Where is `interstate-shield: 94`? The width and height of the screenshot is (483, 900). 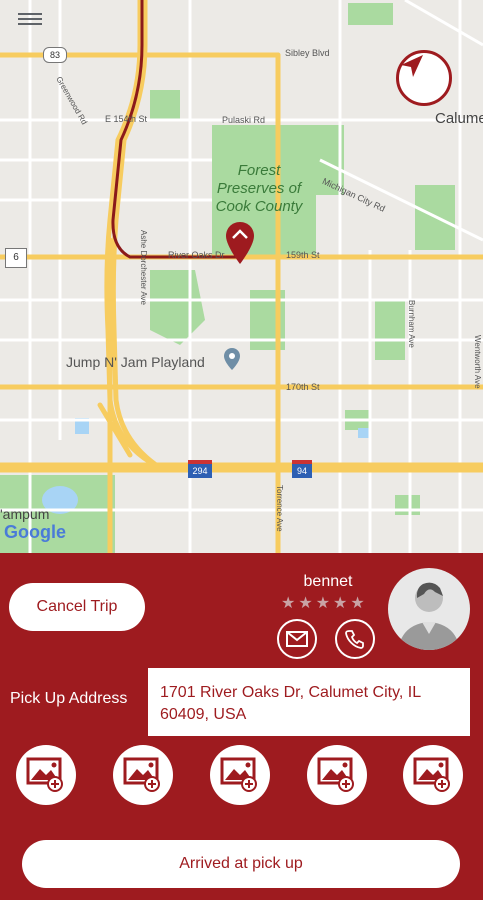 interstate-shield: 94 is located at coordinates (302, 469).